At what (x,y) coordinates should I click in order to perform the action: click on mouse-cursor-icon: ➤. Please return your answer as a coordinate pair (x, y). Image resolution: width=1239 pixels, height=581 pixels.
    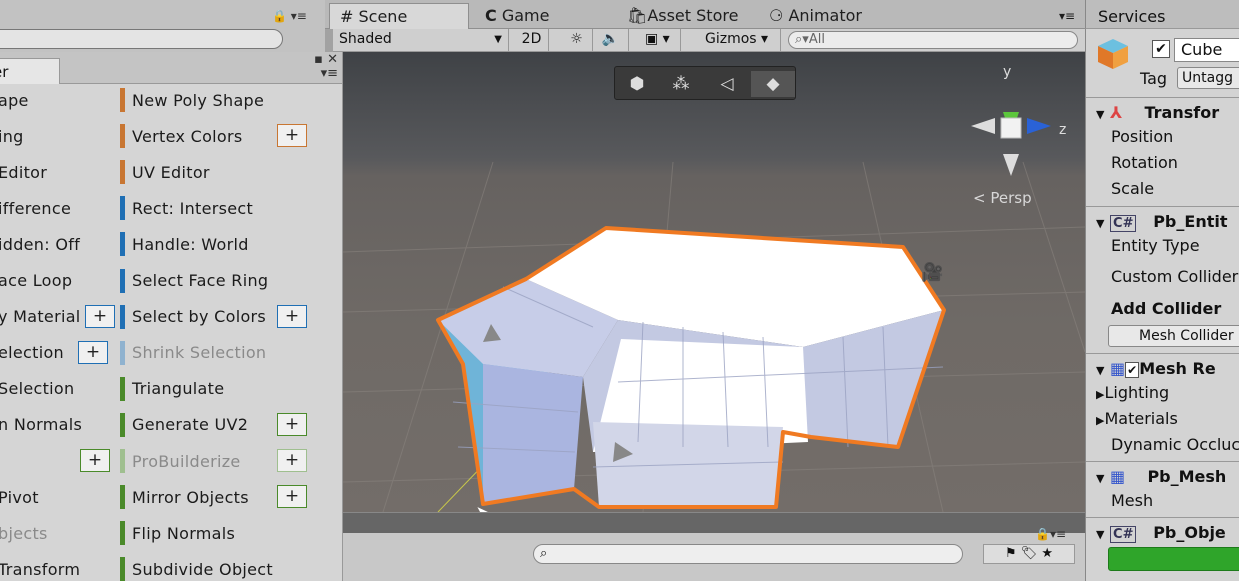
    Looking at the image, I should click on (484, 507).